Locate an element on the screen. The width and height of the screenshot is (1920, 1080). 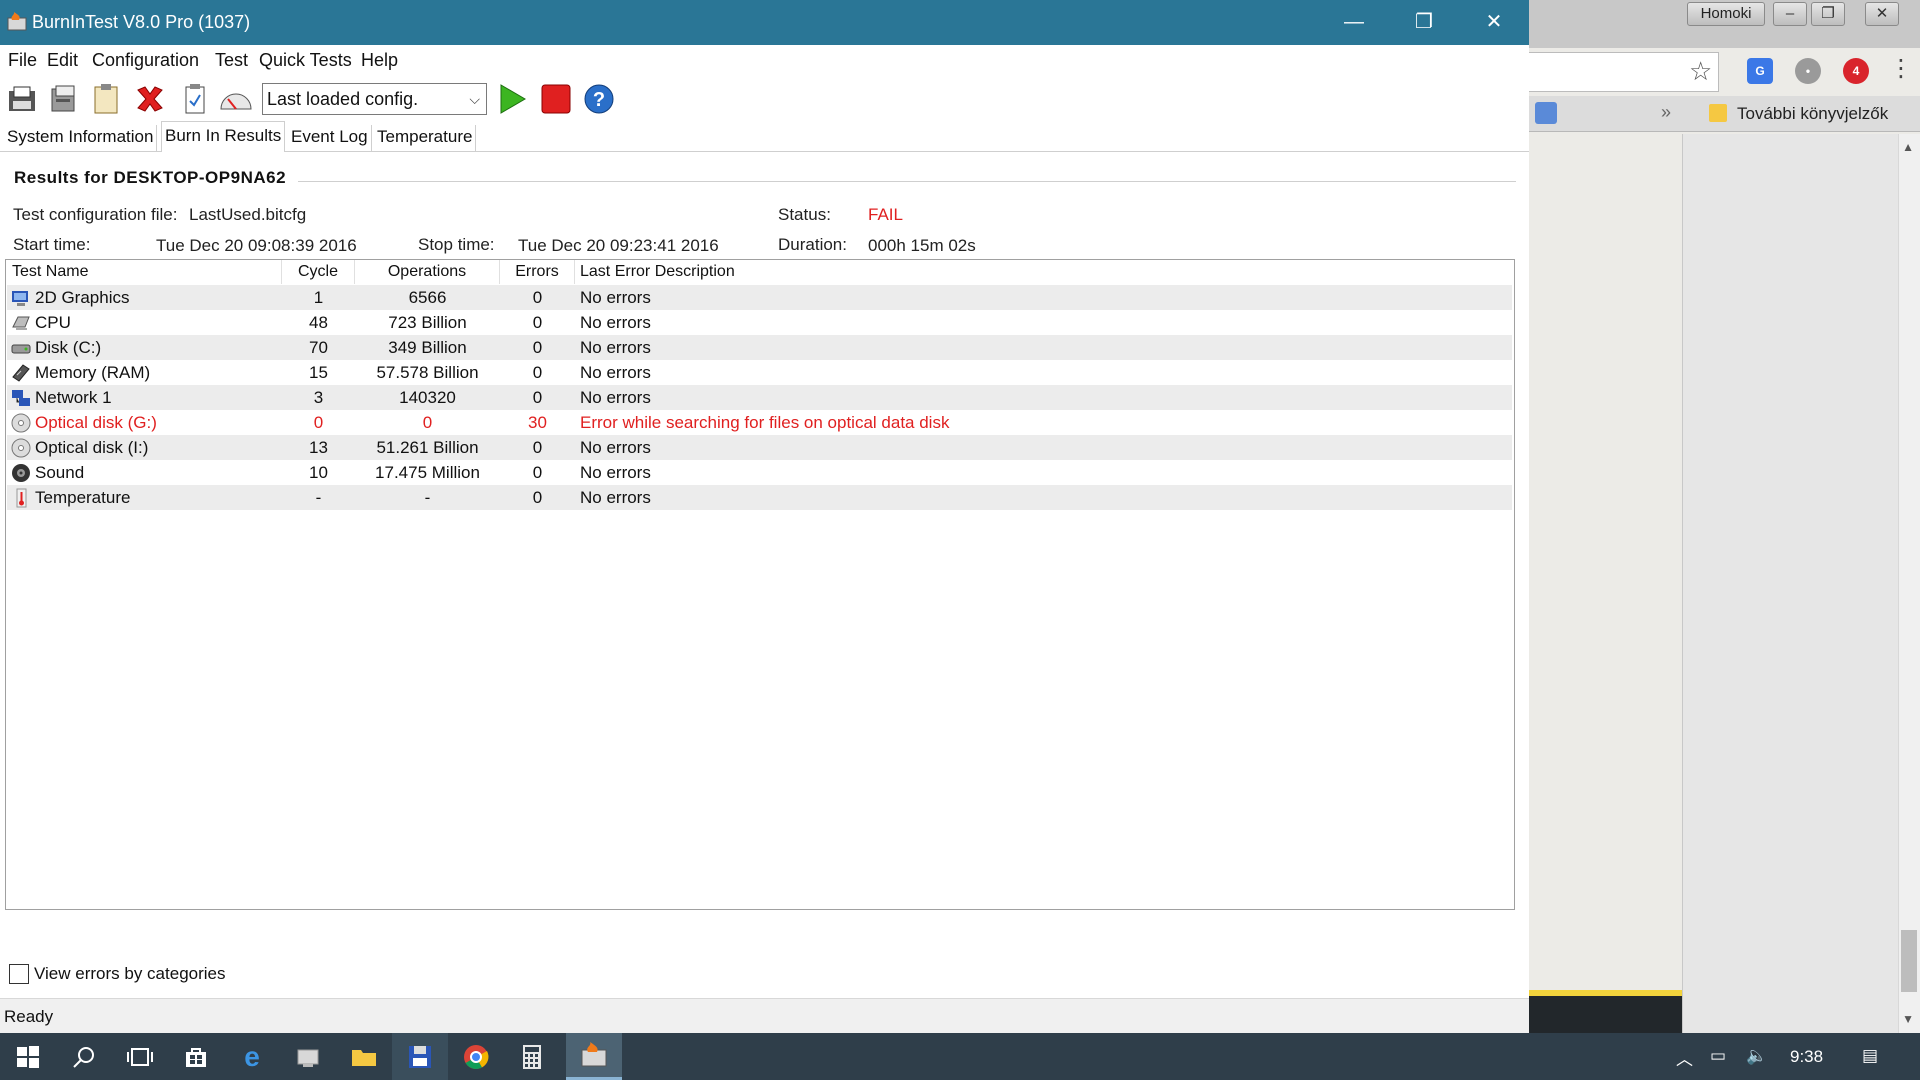
save-icon is located at coordinates (22, 98).